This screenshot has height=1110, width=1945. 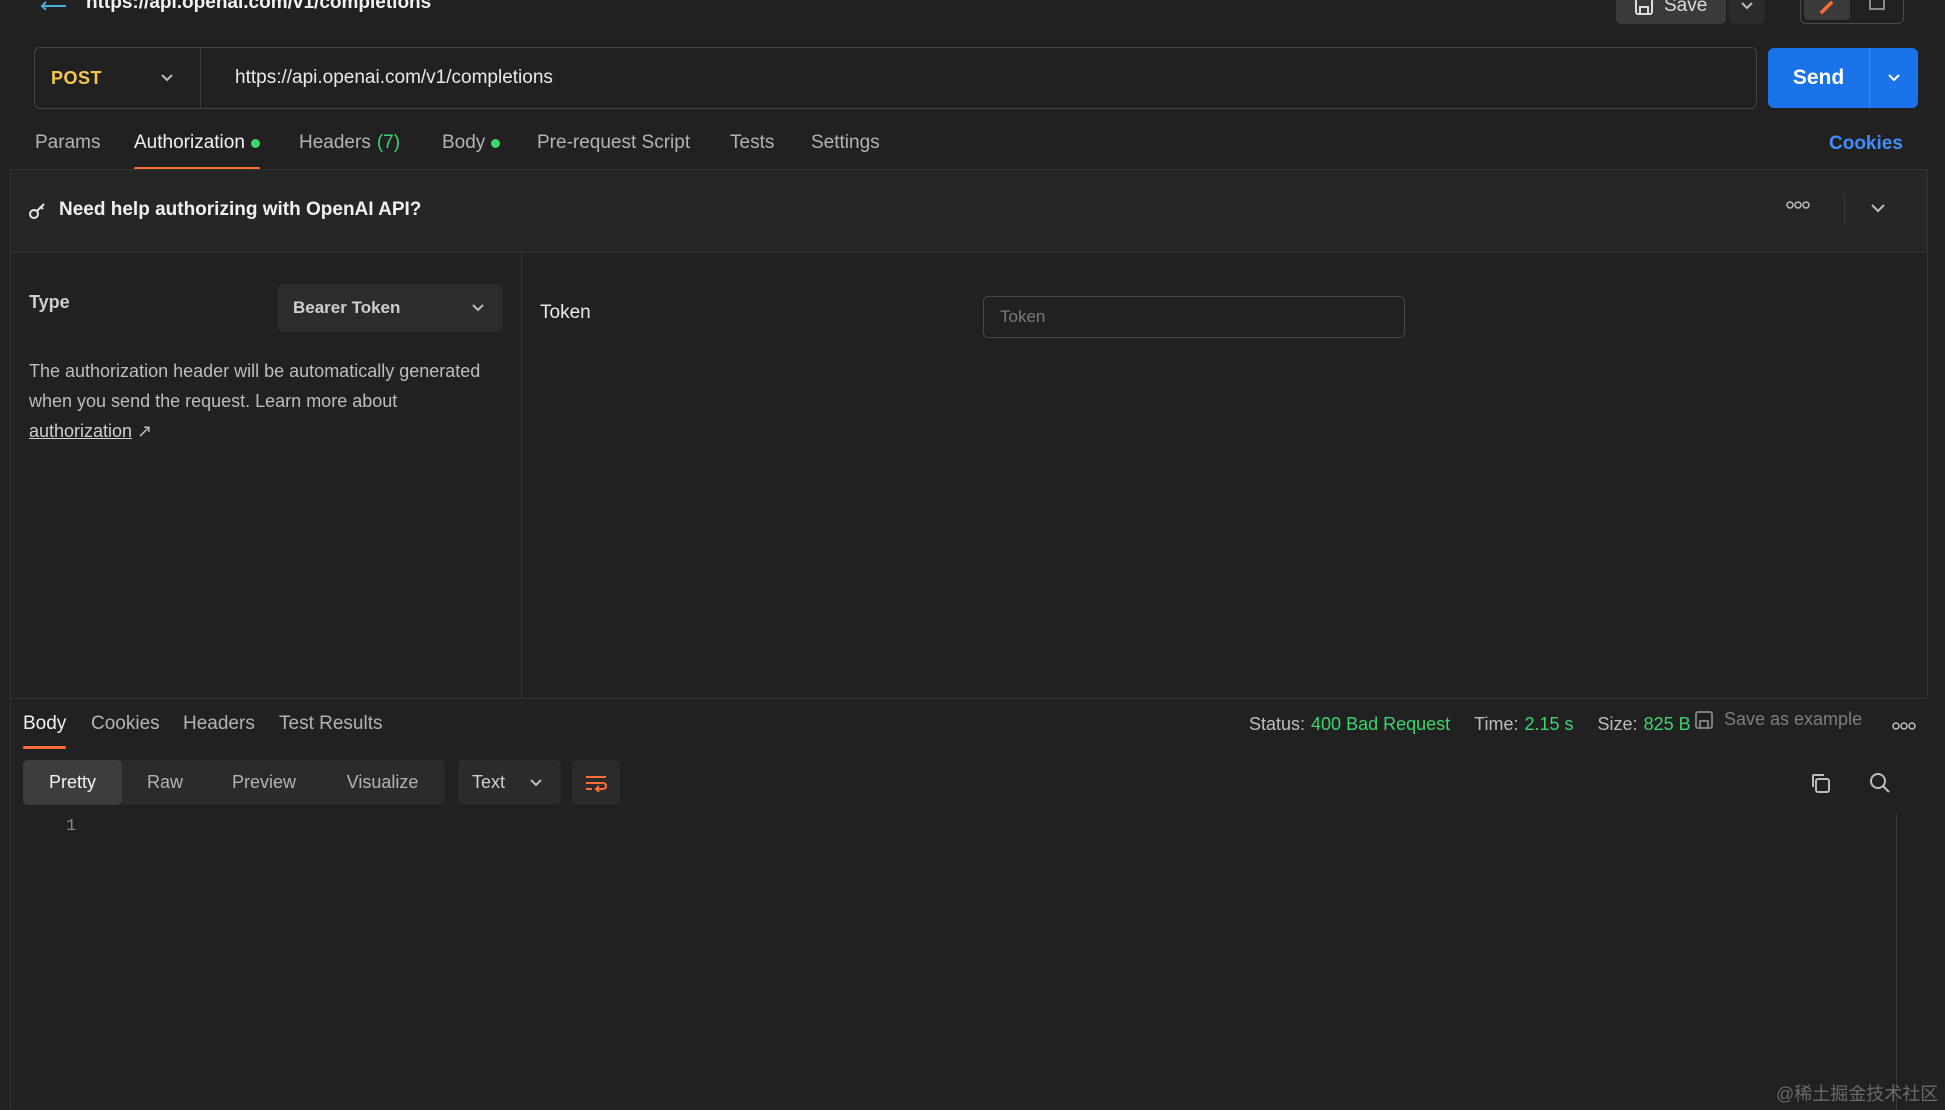 I want to click on tab-settings: Settings, so click(x=845, y=151).